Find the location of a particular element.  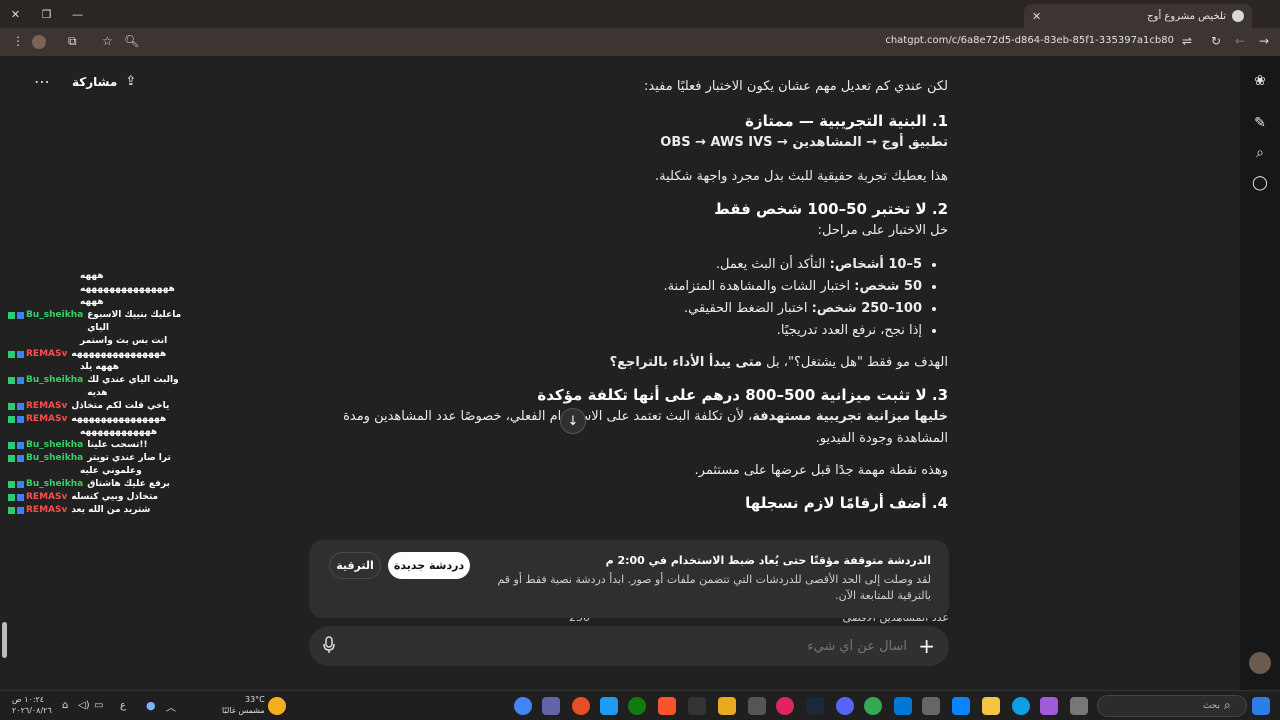

stream-chat-message: REMASv هههههههههههههههه is located at coordinates (103, 419).